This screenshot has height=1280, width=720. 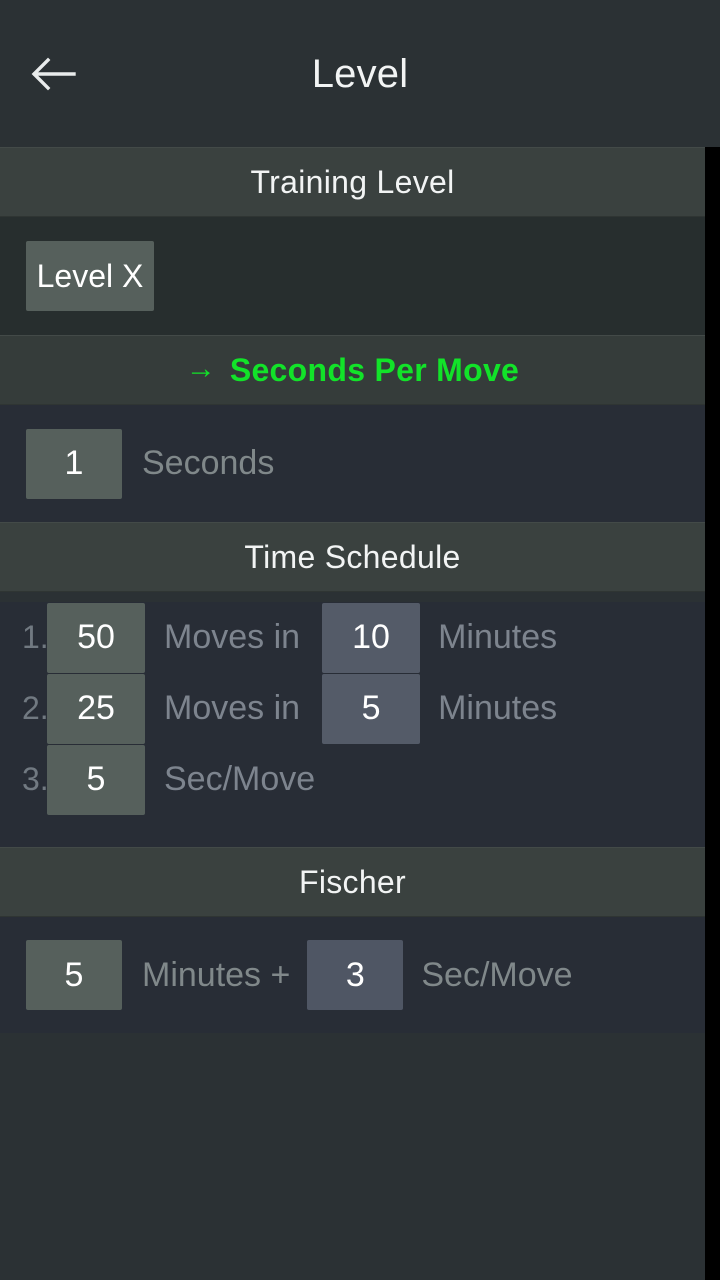 I want to click on row1-time-button: 10, so click(x=371, y=637).